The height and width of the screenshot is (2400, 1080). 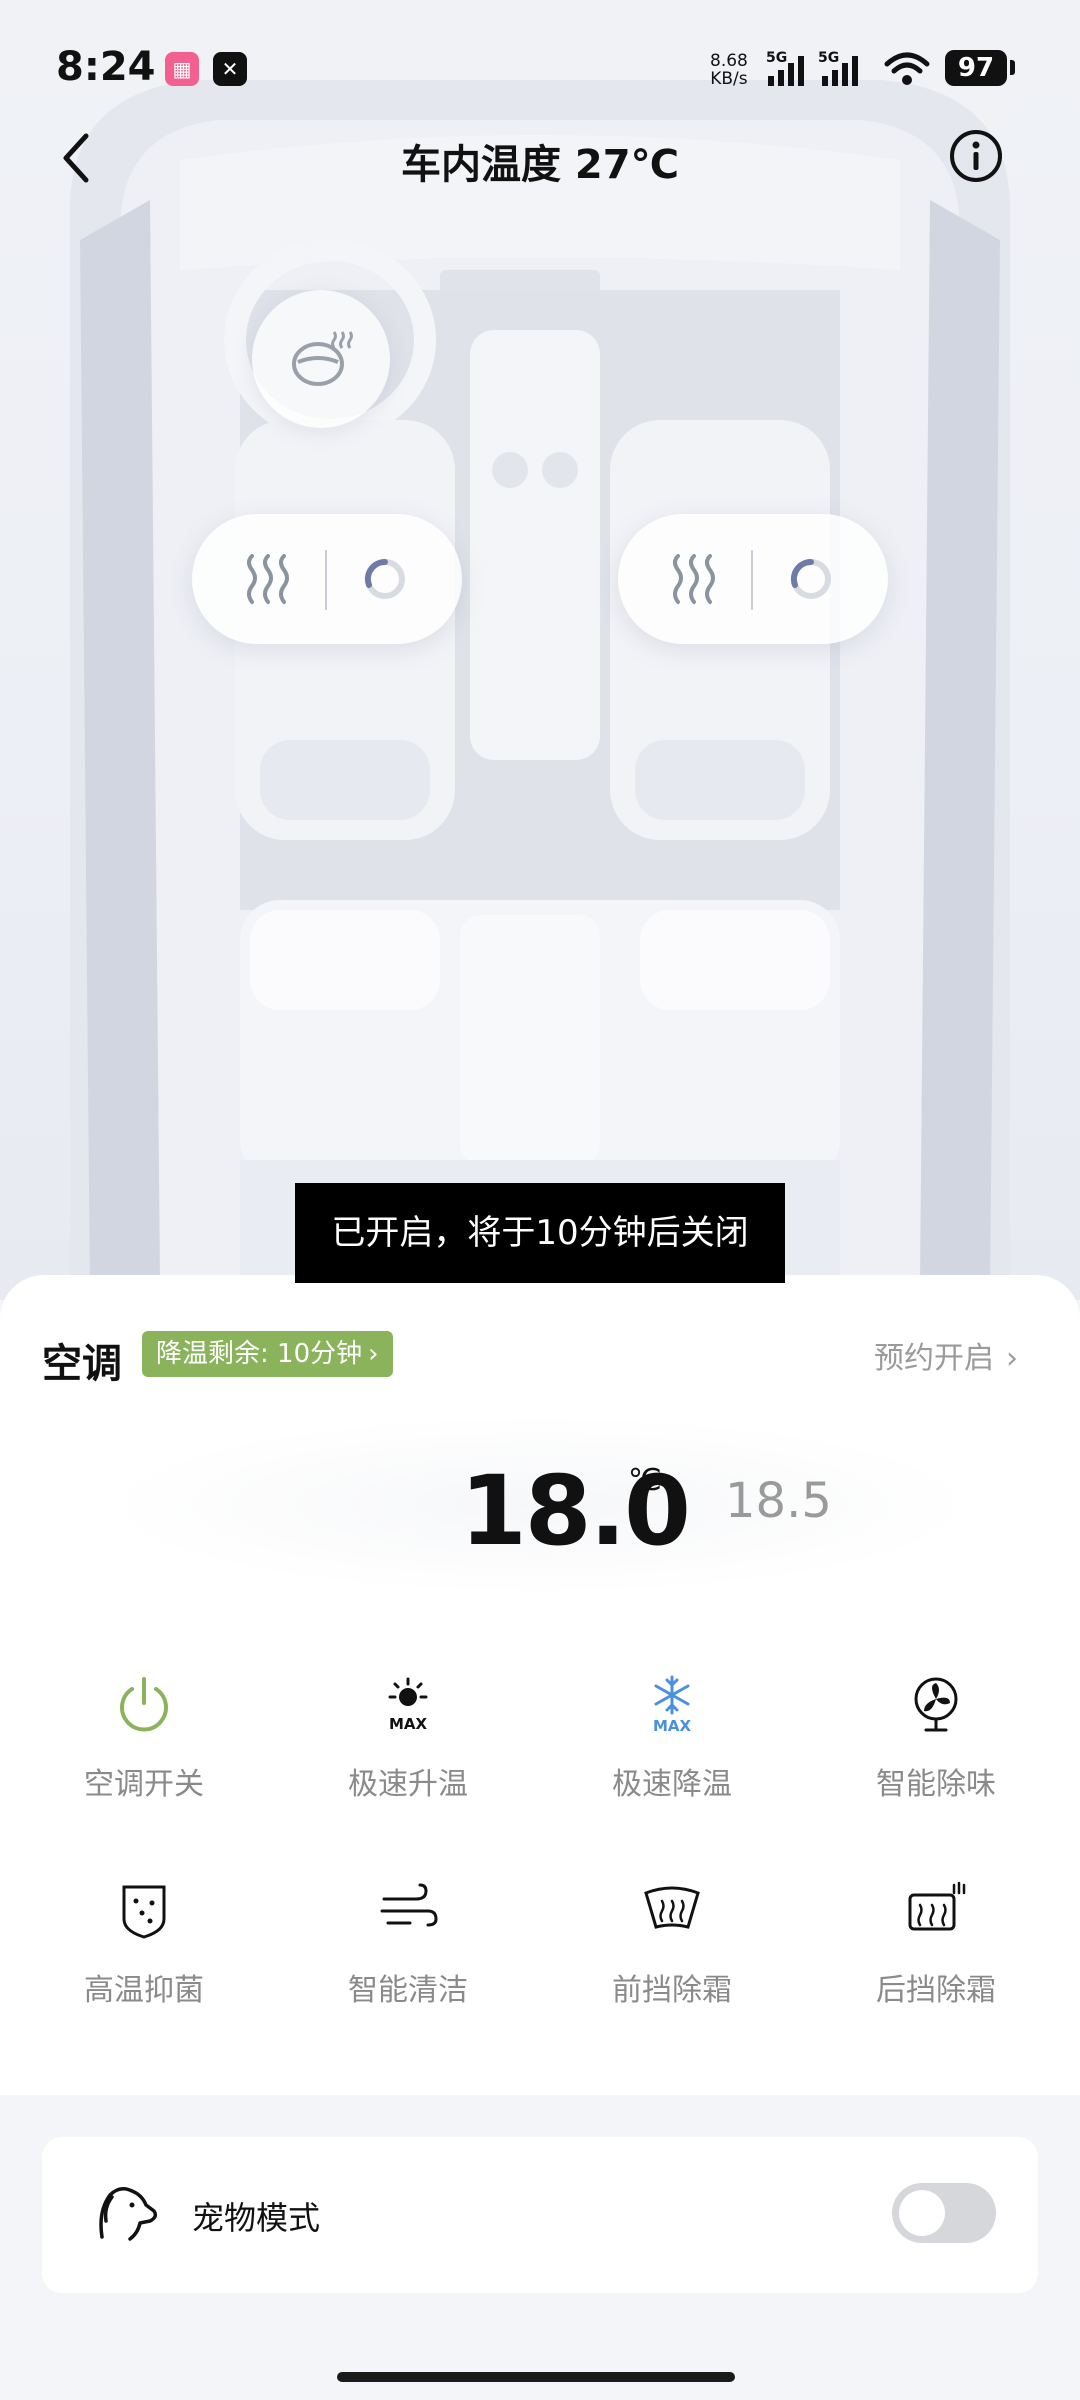 I want to click on status-bar: 8:24 ▦ ✕ 8.68 KB/s 5G 5G 97, so click(x=540, y=70).